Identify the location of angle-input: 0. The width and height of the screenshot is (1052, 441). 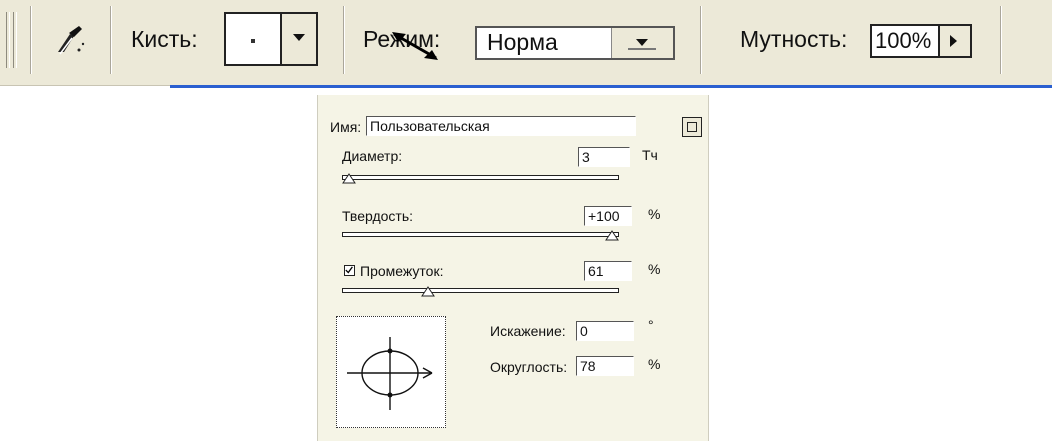
(605, 331).